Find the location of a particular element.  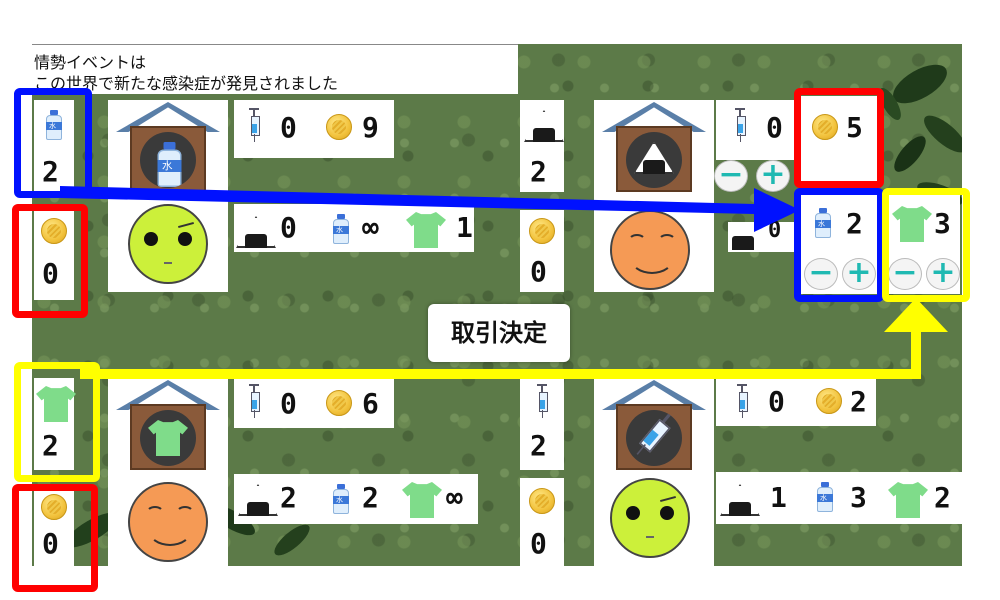

yellow-highlight-source is located at coordinates (57, 422).